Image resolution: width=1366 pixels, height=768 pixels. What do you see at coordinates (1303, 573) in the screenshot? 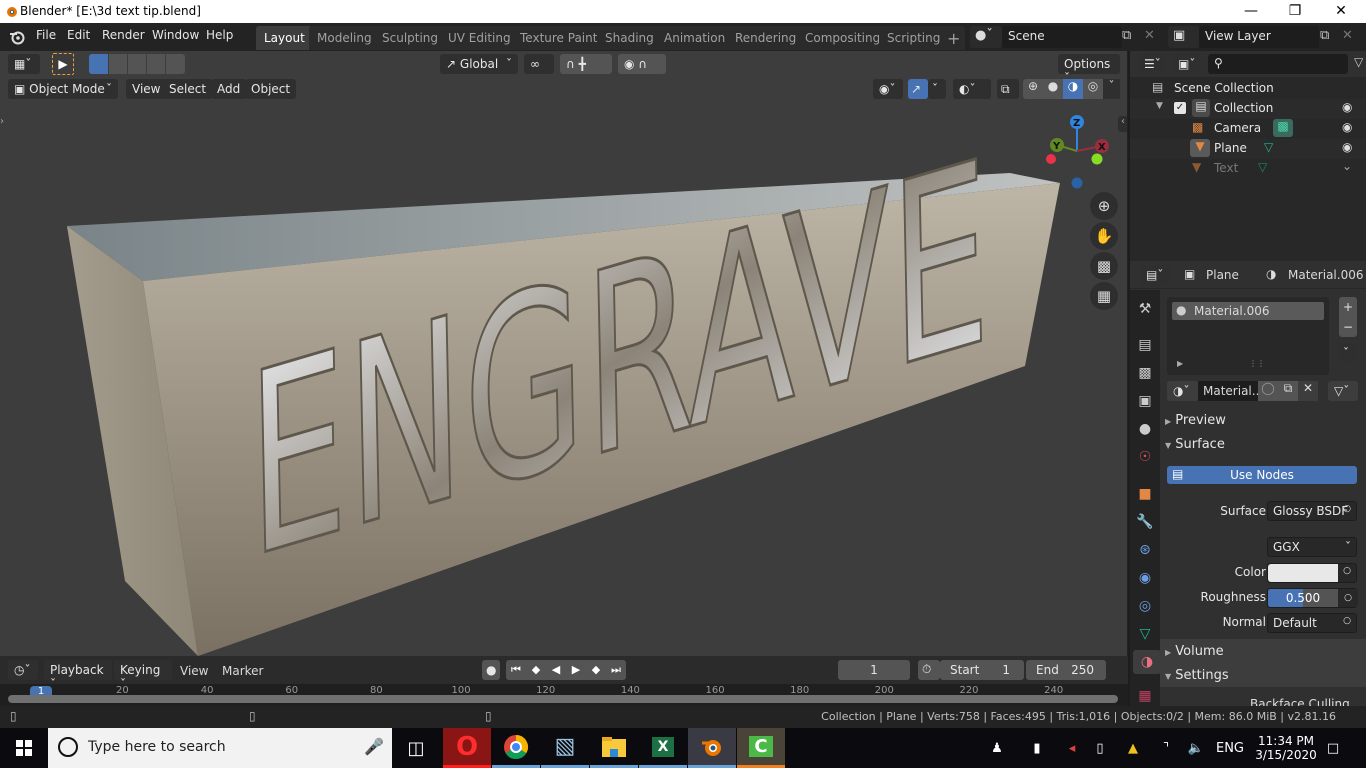
I see `color-swatch` at bounding box center [1303, 573].